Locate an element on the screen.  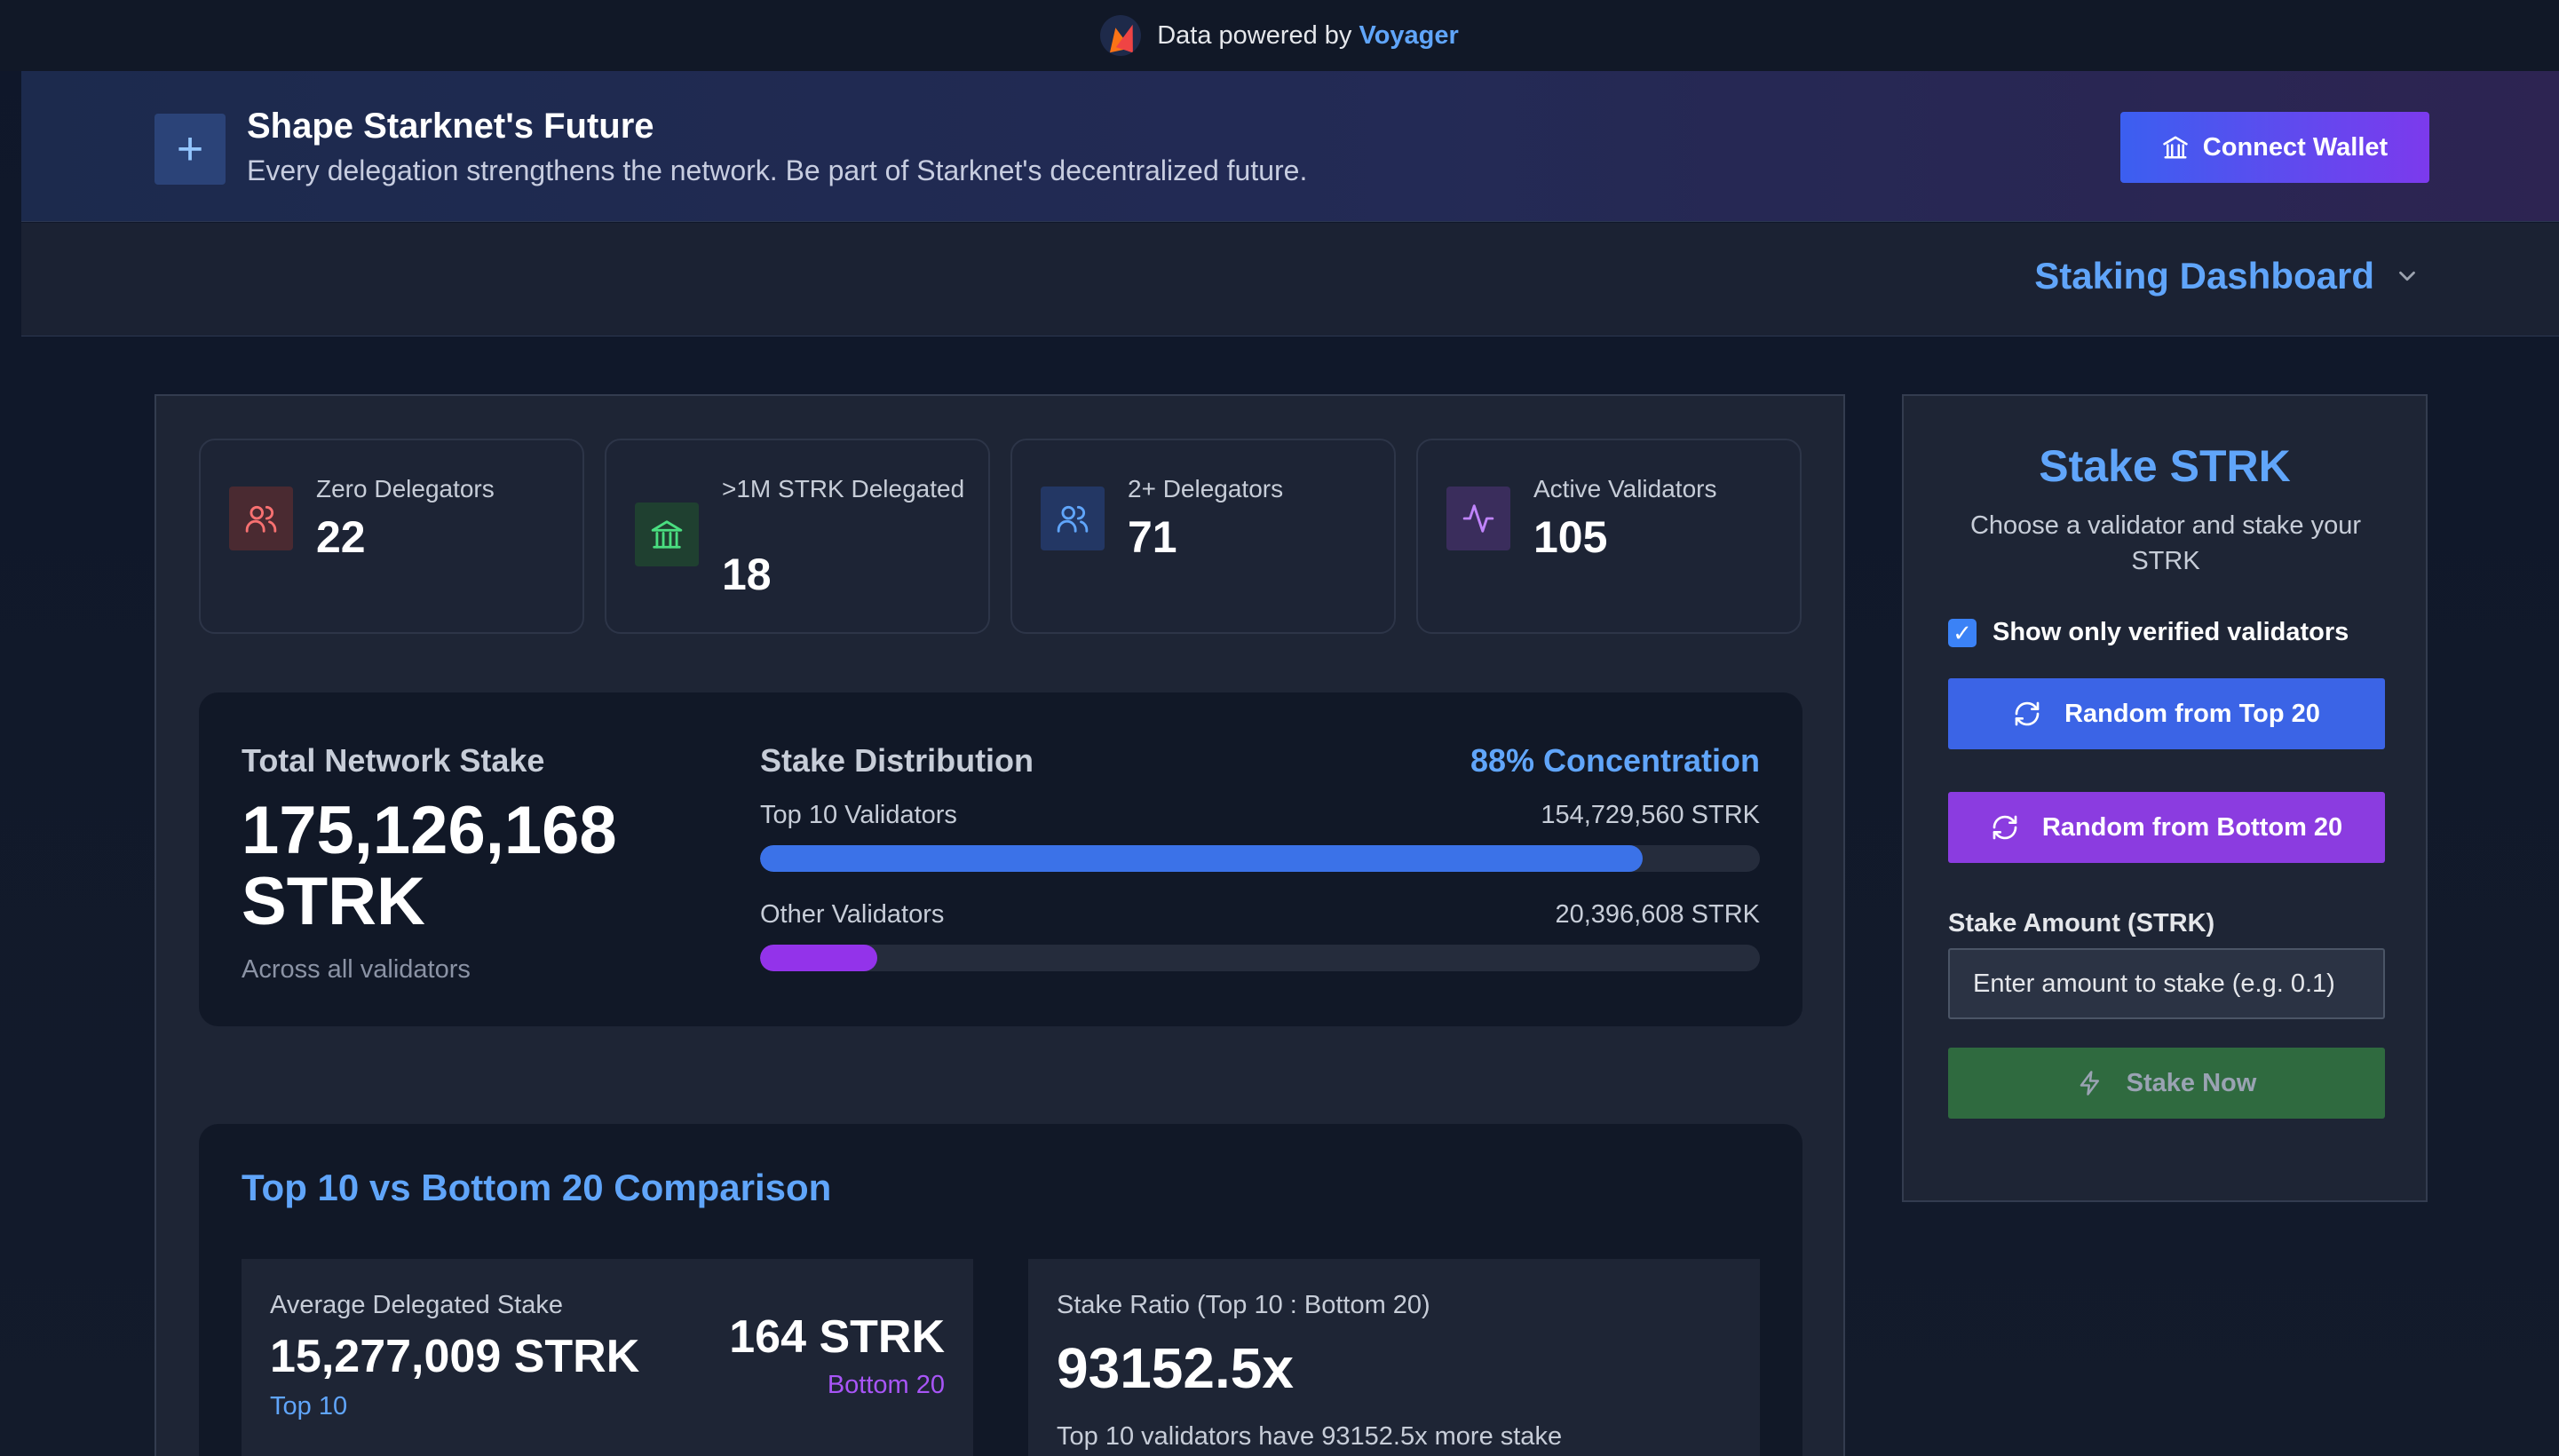
stat-value: 22 is located at coordinates (341, 537).